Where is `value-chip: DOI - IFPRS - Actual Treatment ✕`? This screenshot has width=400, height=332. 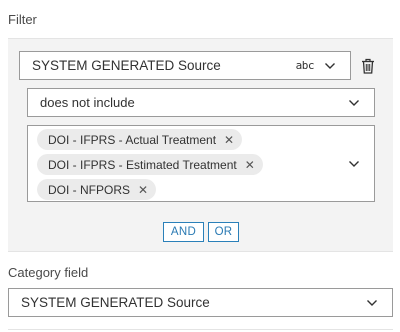 value-chip: DOI - IFPRS - Actual Treatment ✕ is located at coordinates (140, 139).